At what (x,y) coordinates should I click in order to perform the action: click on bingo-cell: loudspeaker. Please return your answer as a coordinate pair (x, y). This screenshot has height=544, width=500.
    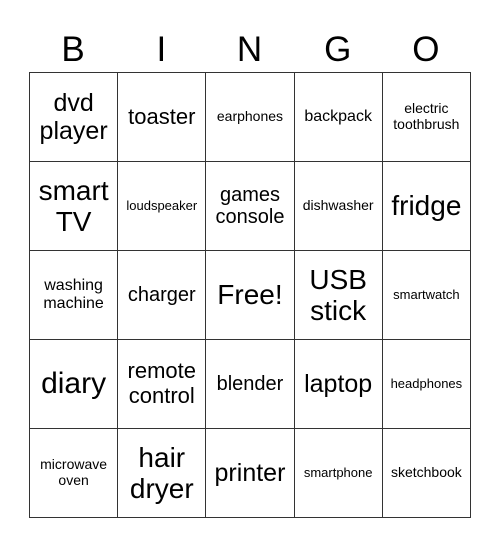
    Looking at the image, I should click on (162, 206).